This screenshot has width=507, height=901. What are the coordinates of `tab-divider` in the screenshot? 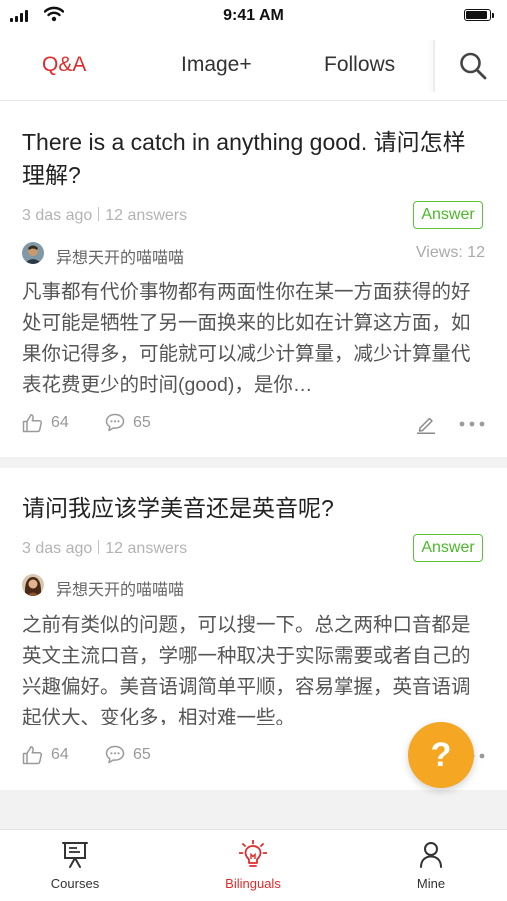 It's located at (434, 66).